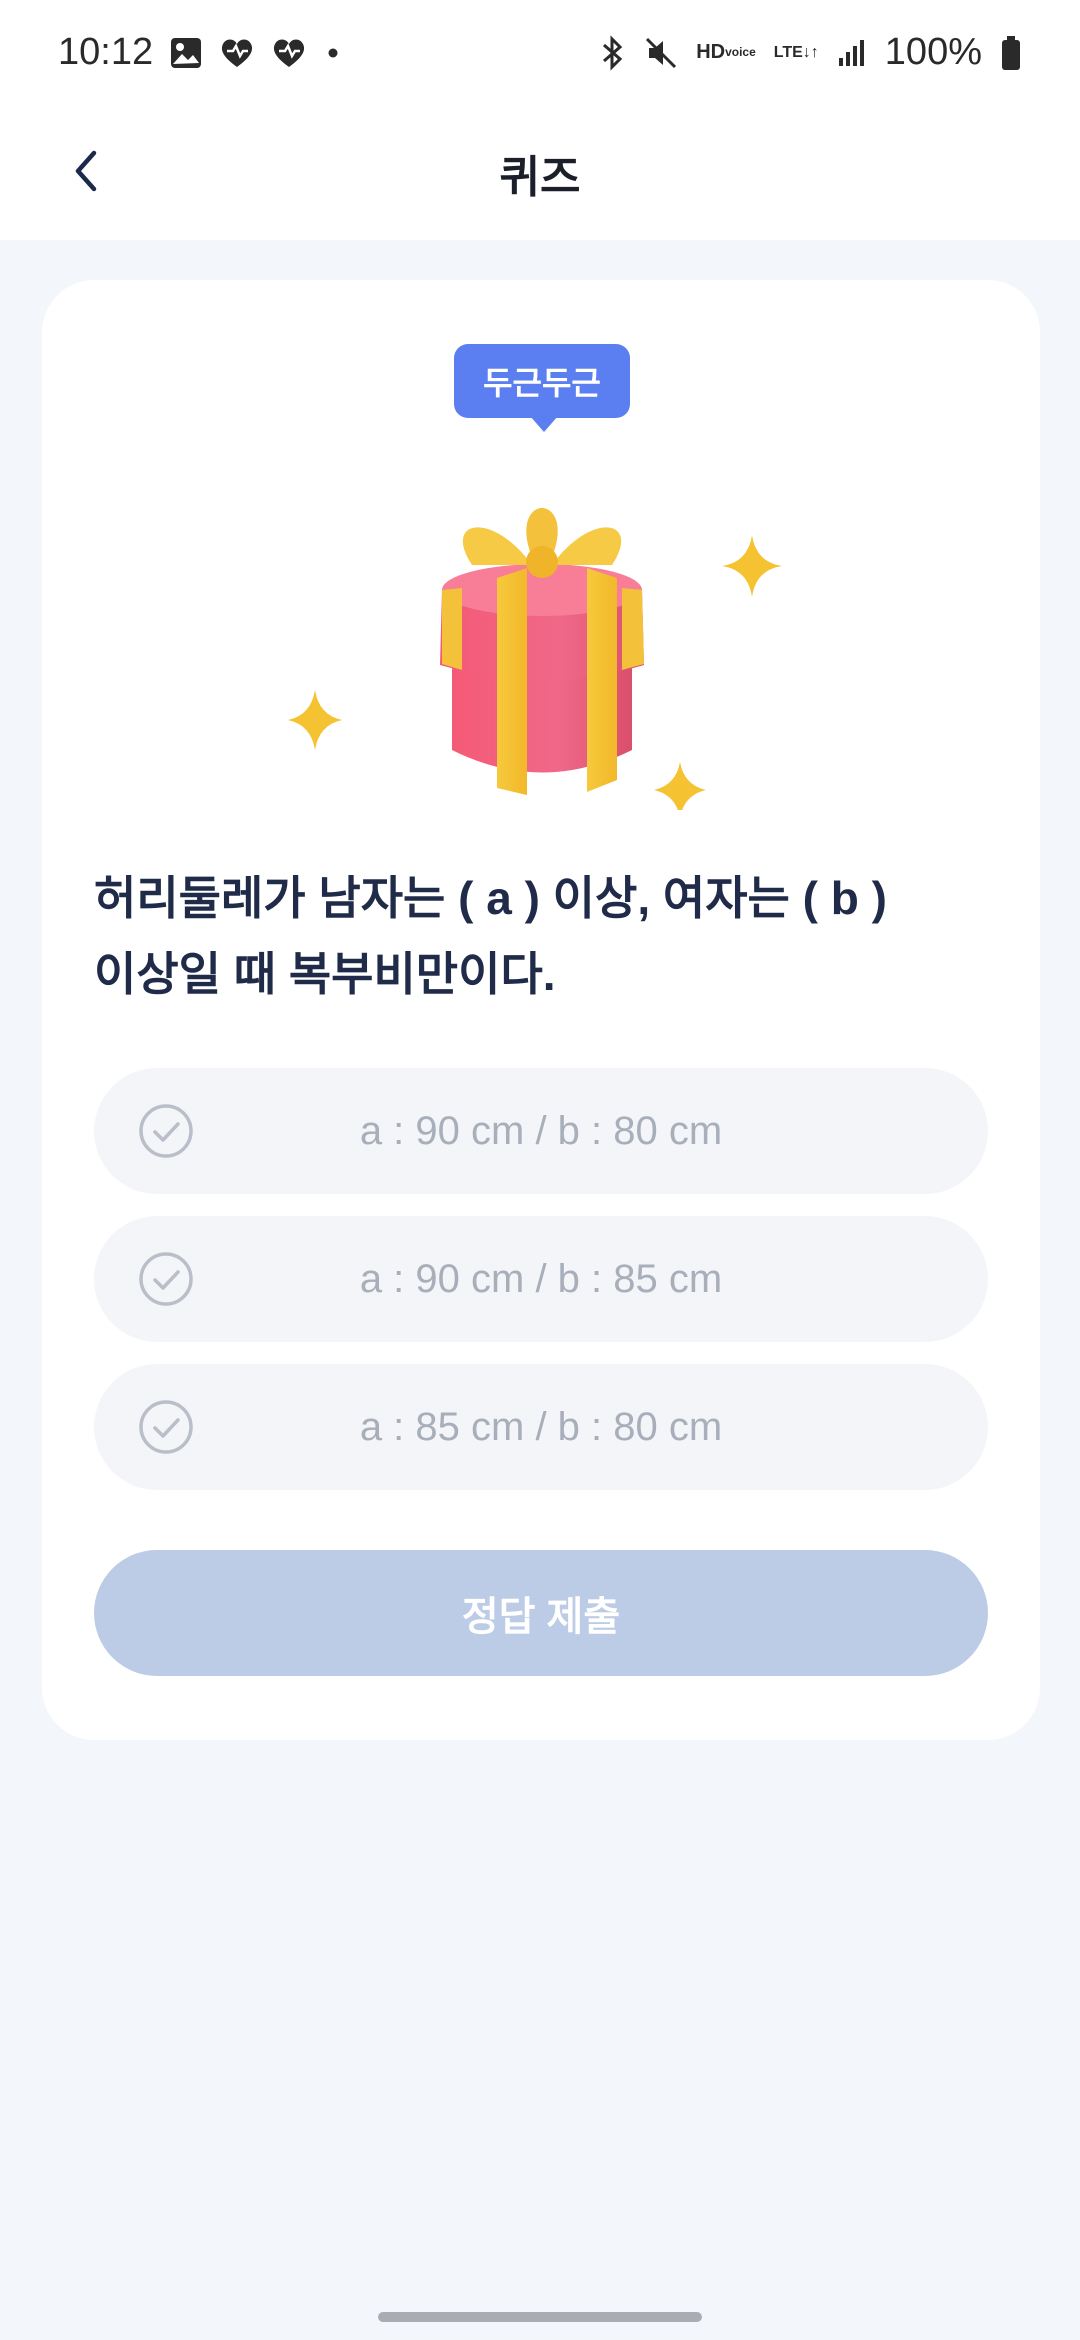 This screenshot has height=2340, width=1080. I want to click on badge-tail, so click(544, 424).